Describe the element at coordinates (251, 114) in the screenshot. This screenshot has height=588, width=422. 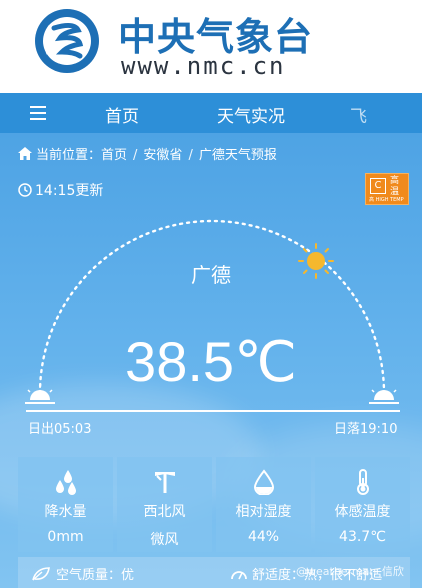
I see `nav-item-live-weather: 天气实况` at that location.